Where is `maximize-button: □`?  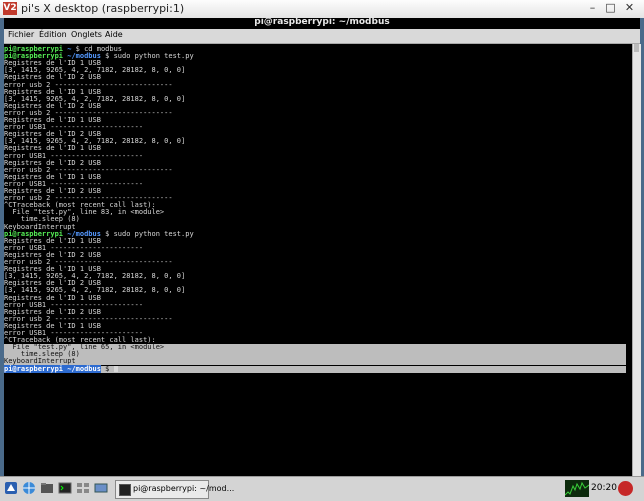
maximize-button: □ is located at coordinates (610, 8).